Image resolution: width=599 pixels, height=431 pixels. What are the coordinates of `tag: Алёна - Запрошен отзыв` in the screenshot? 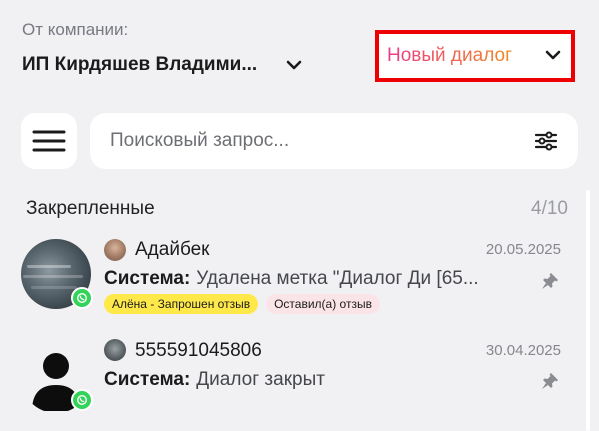 It's located at (181, 304).